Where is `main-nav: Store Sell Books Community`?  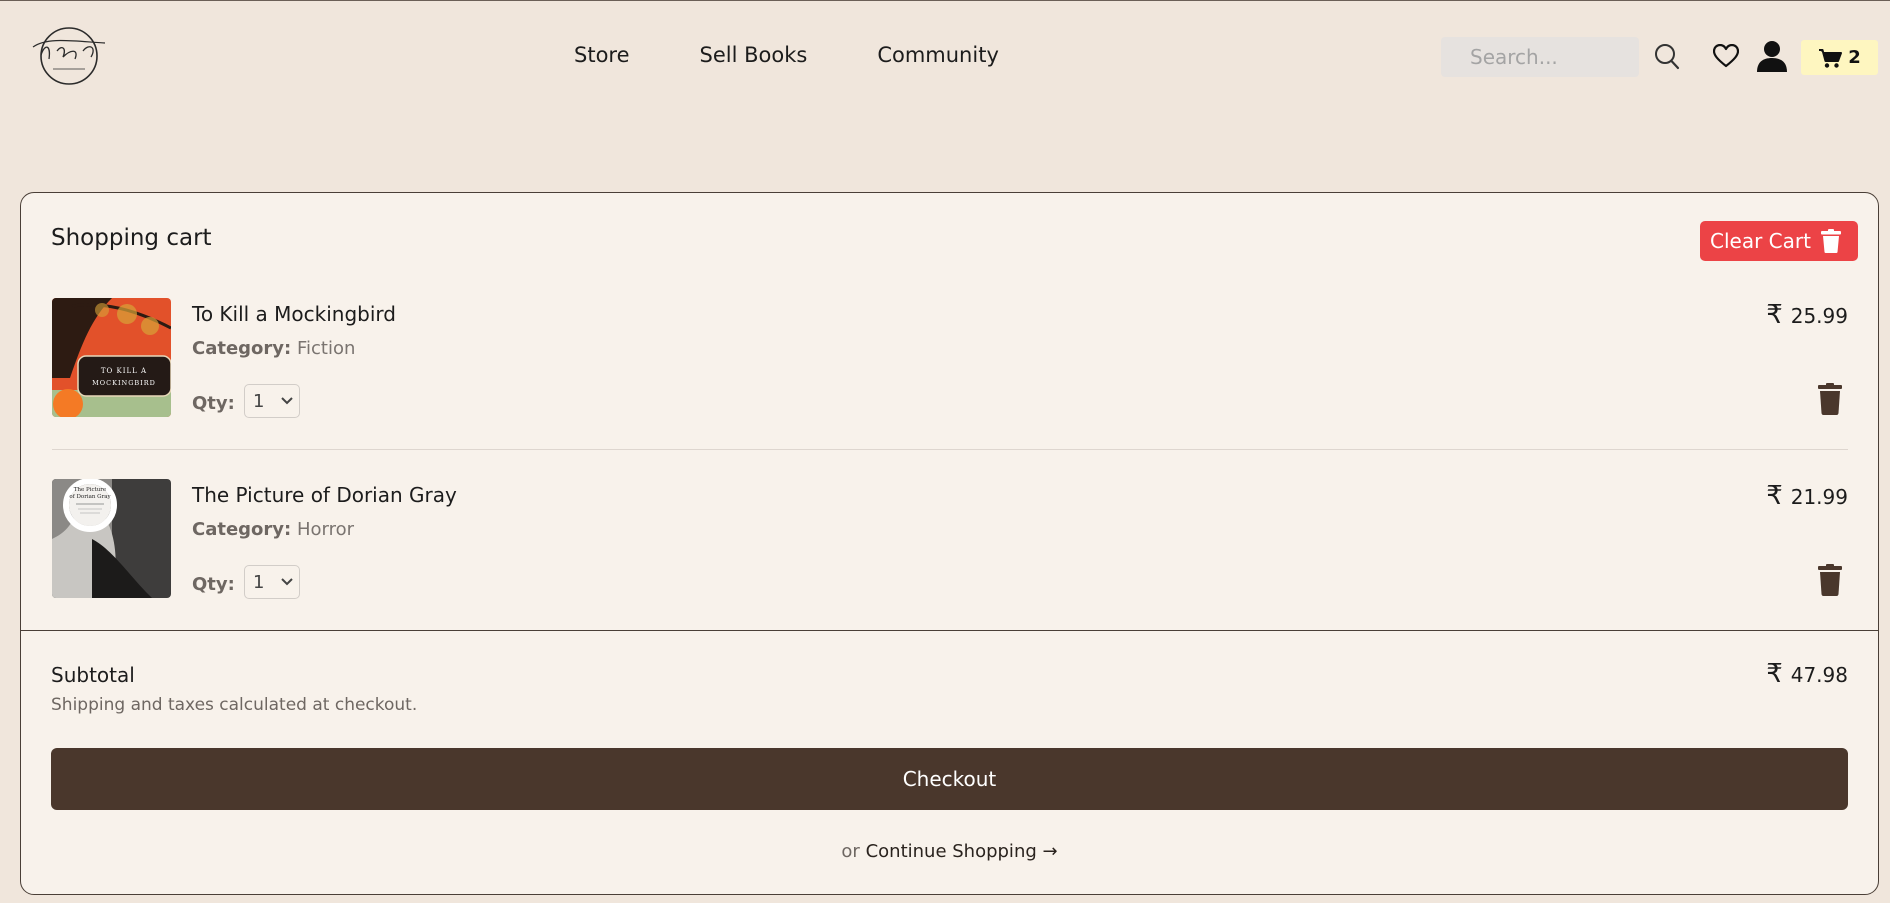
main-nav: Store Sell Books Community is located at coordinates (786, 55).